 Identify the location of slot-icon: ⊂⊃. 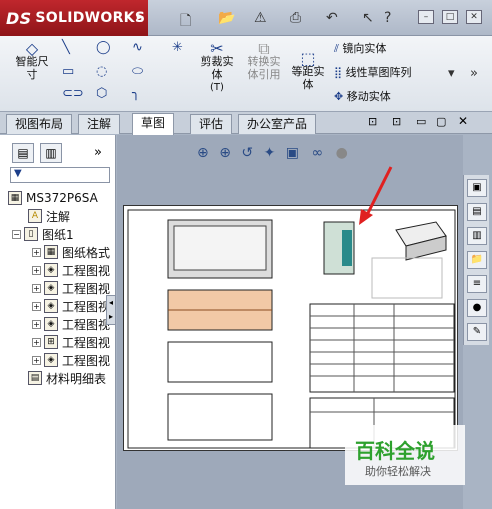
(73, 93).